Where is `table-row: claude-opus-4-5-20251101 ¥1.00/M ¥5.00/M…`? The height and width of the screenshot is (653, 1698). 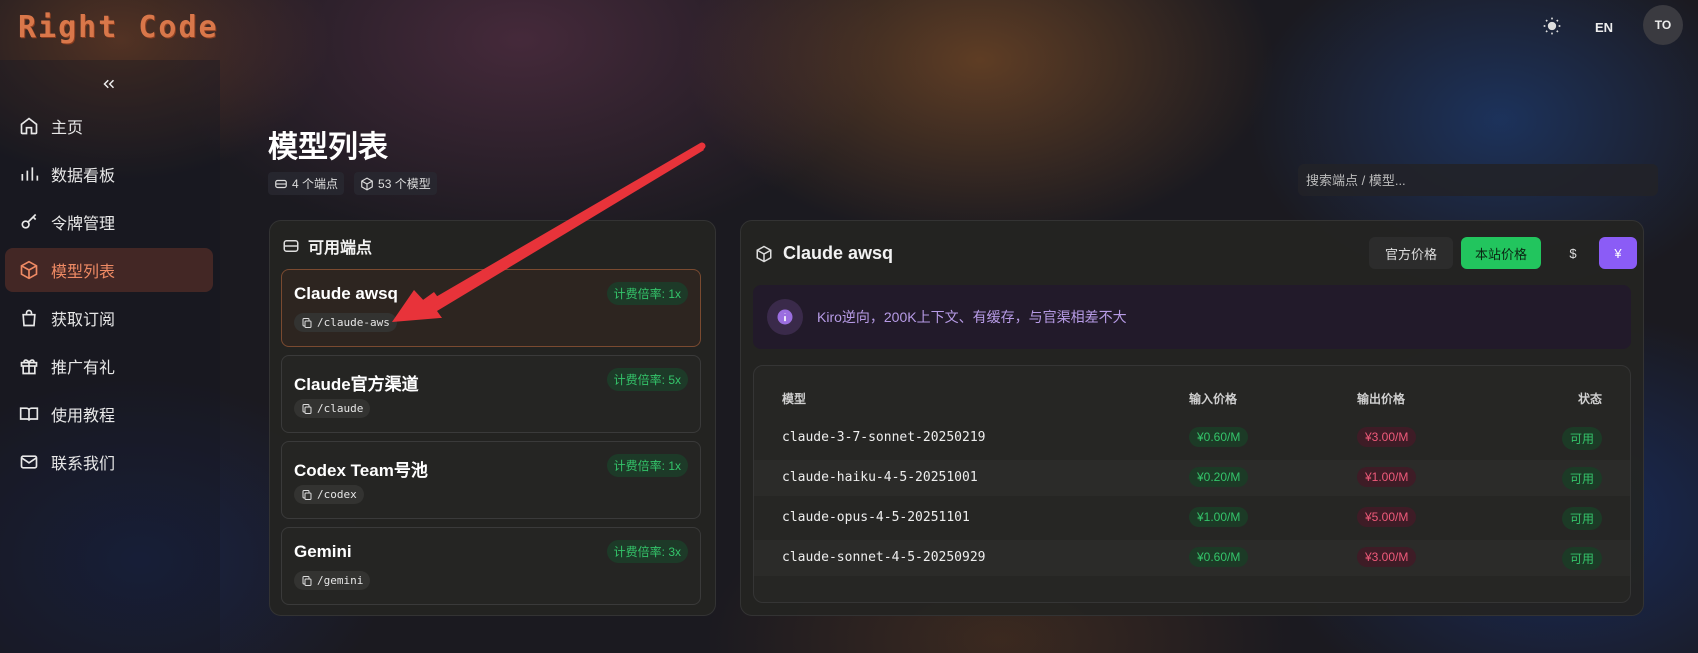
table-row: claude-opus-4-5-20251101 ¥1.00/M ¥5.00/M… is located at coordinates (1192, 518).